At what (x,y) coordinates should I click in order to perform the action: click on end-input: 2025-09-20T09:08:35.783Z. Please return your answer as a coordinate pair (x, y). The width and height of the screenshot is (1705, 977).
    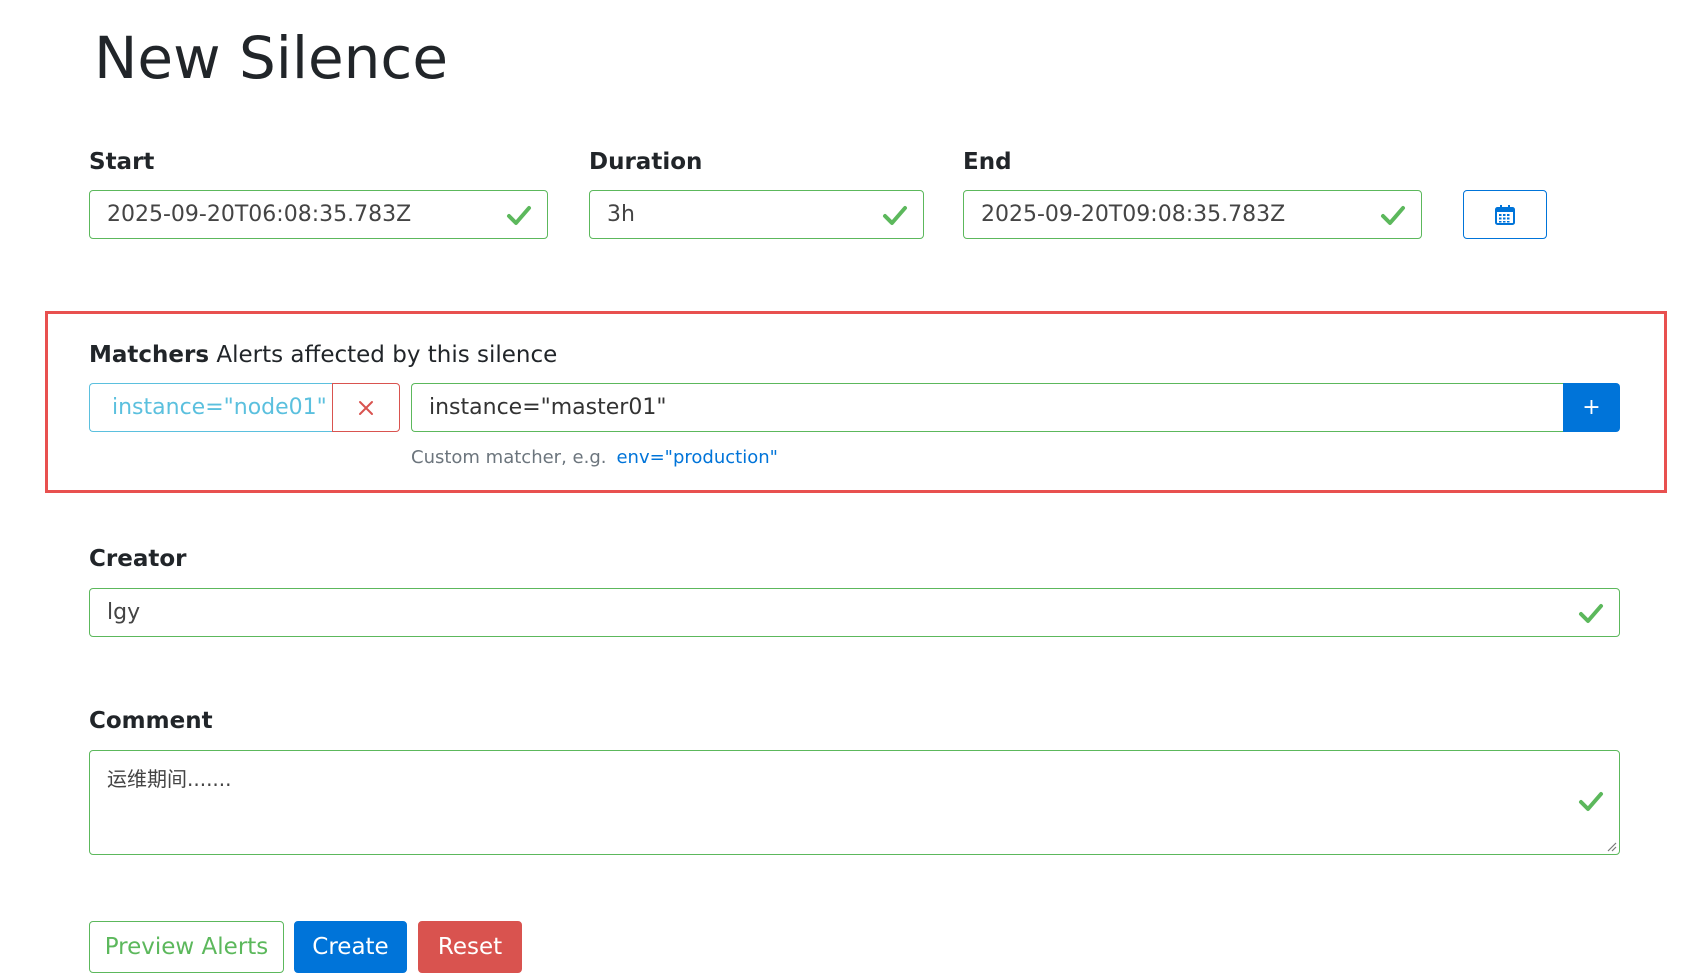
    Looking at the image, I should click on (1192, 214).